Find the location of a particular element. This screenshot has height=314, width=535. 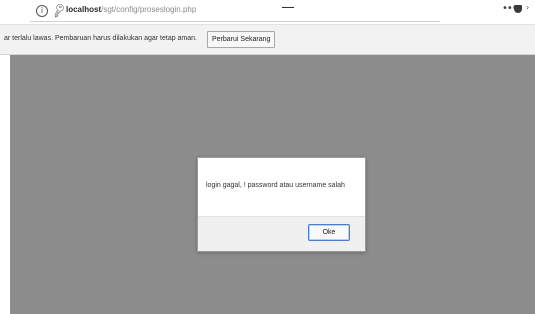

url-host: localhost is located at coordinates (84, 9).